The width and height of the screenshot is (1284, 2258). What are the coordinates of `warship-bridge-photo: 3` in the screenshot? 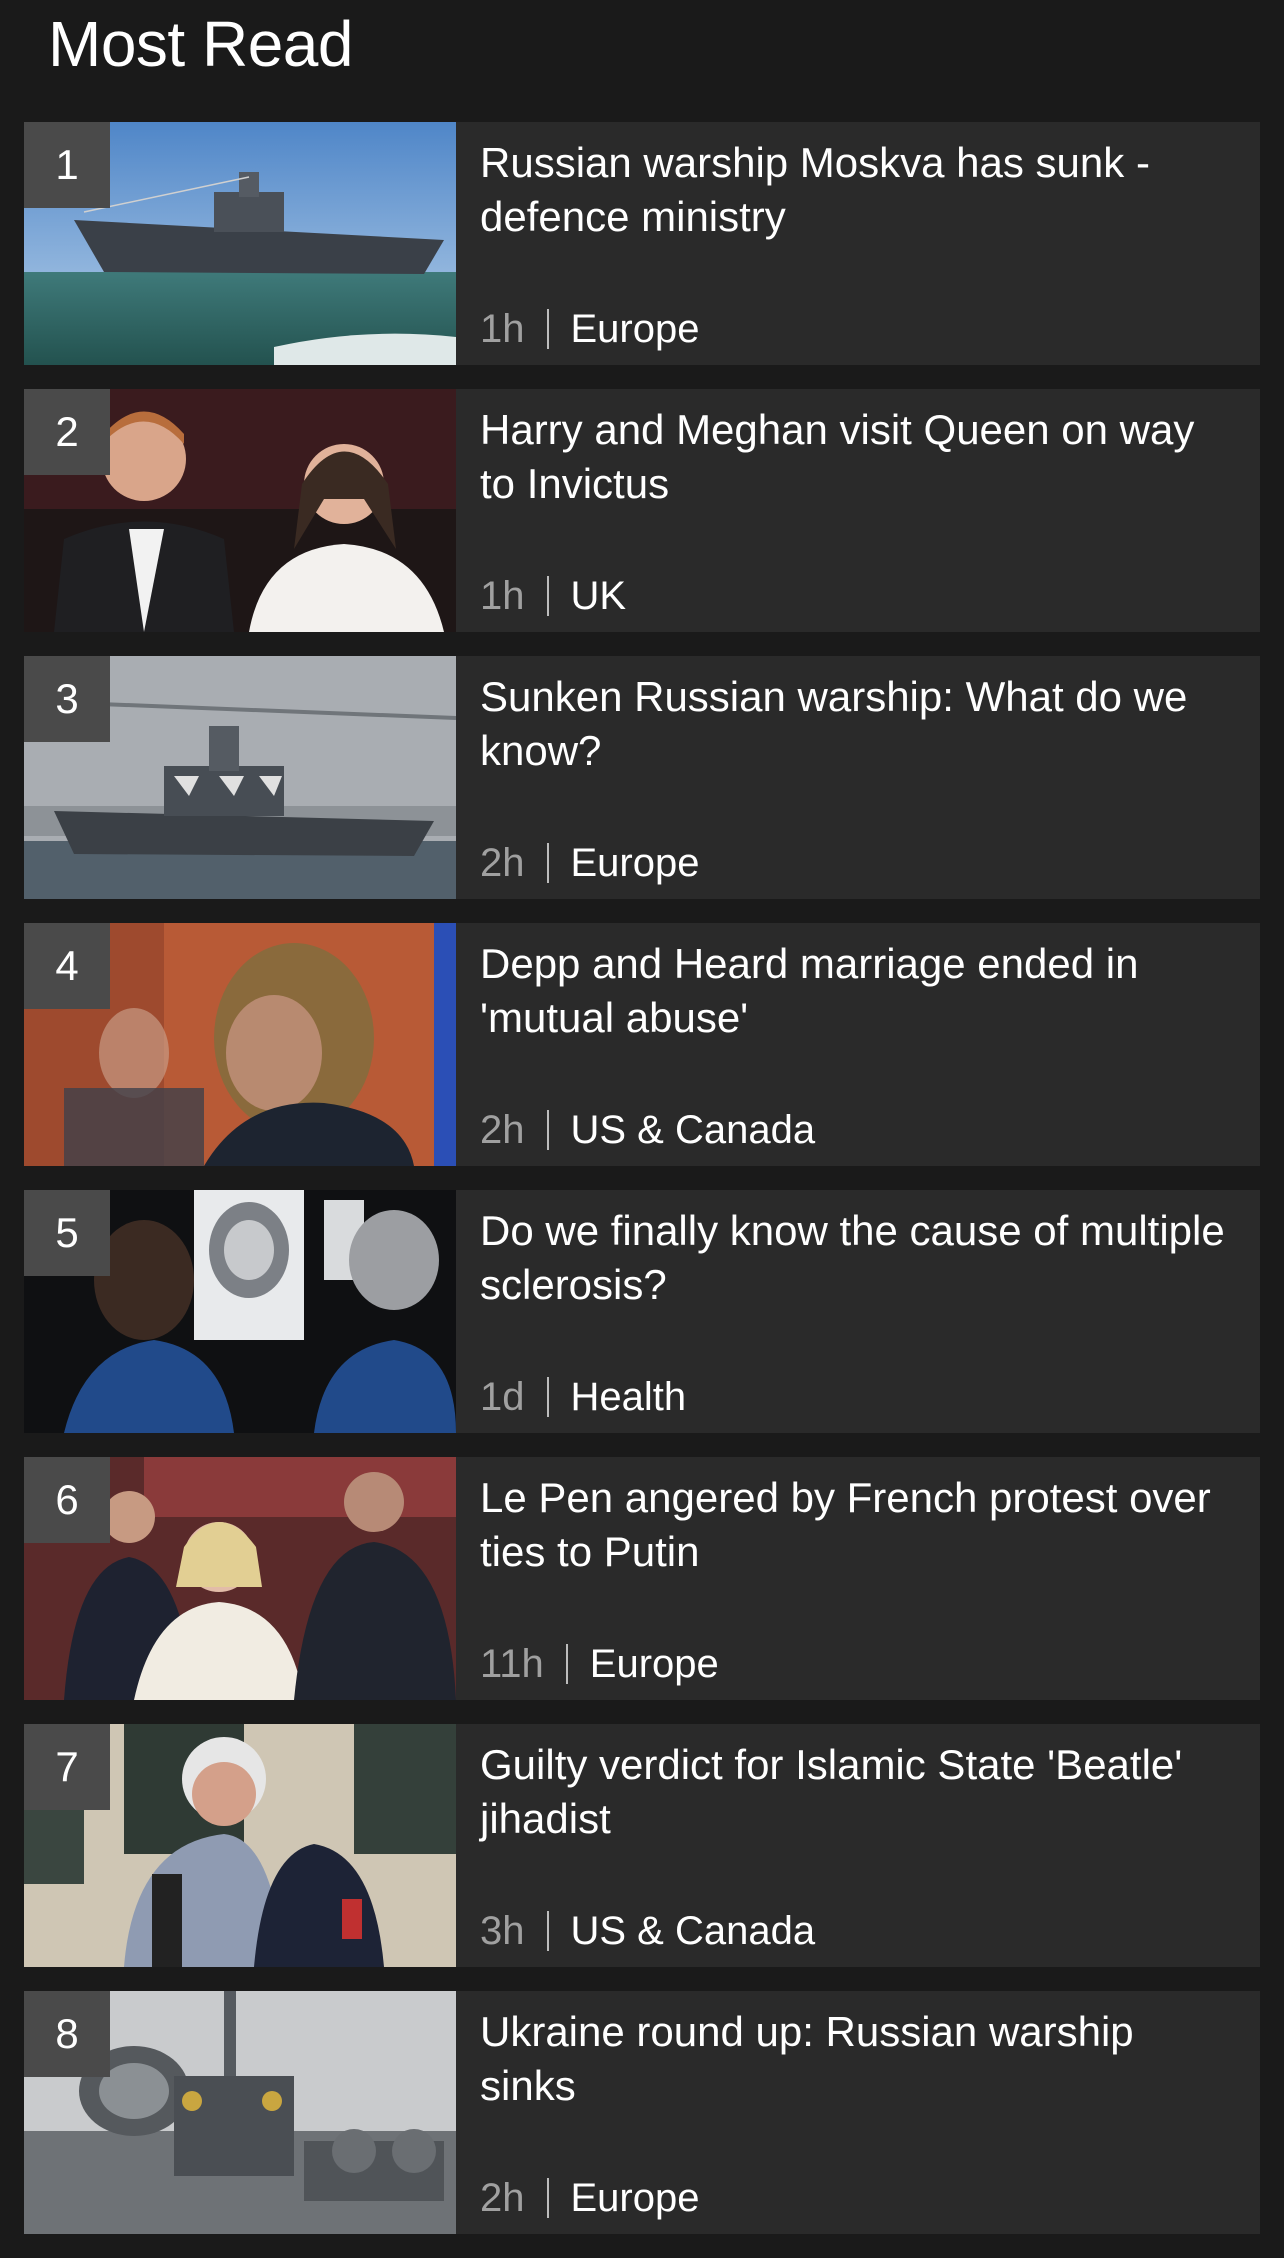 It's located at (240, 777).